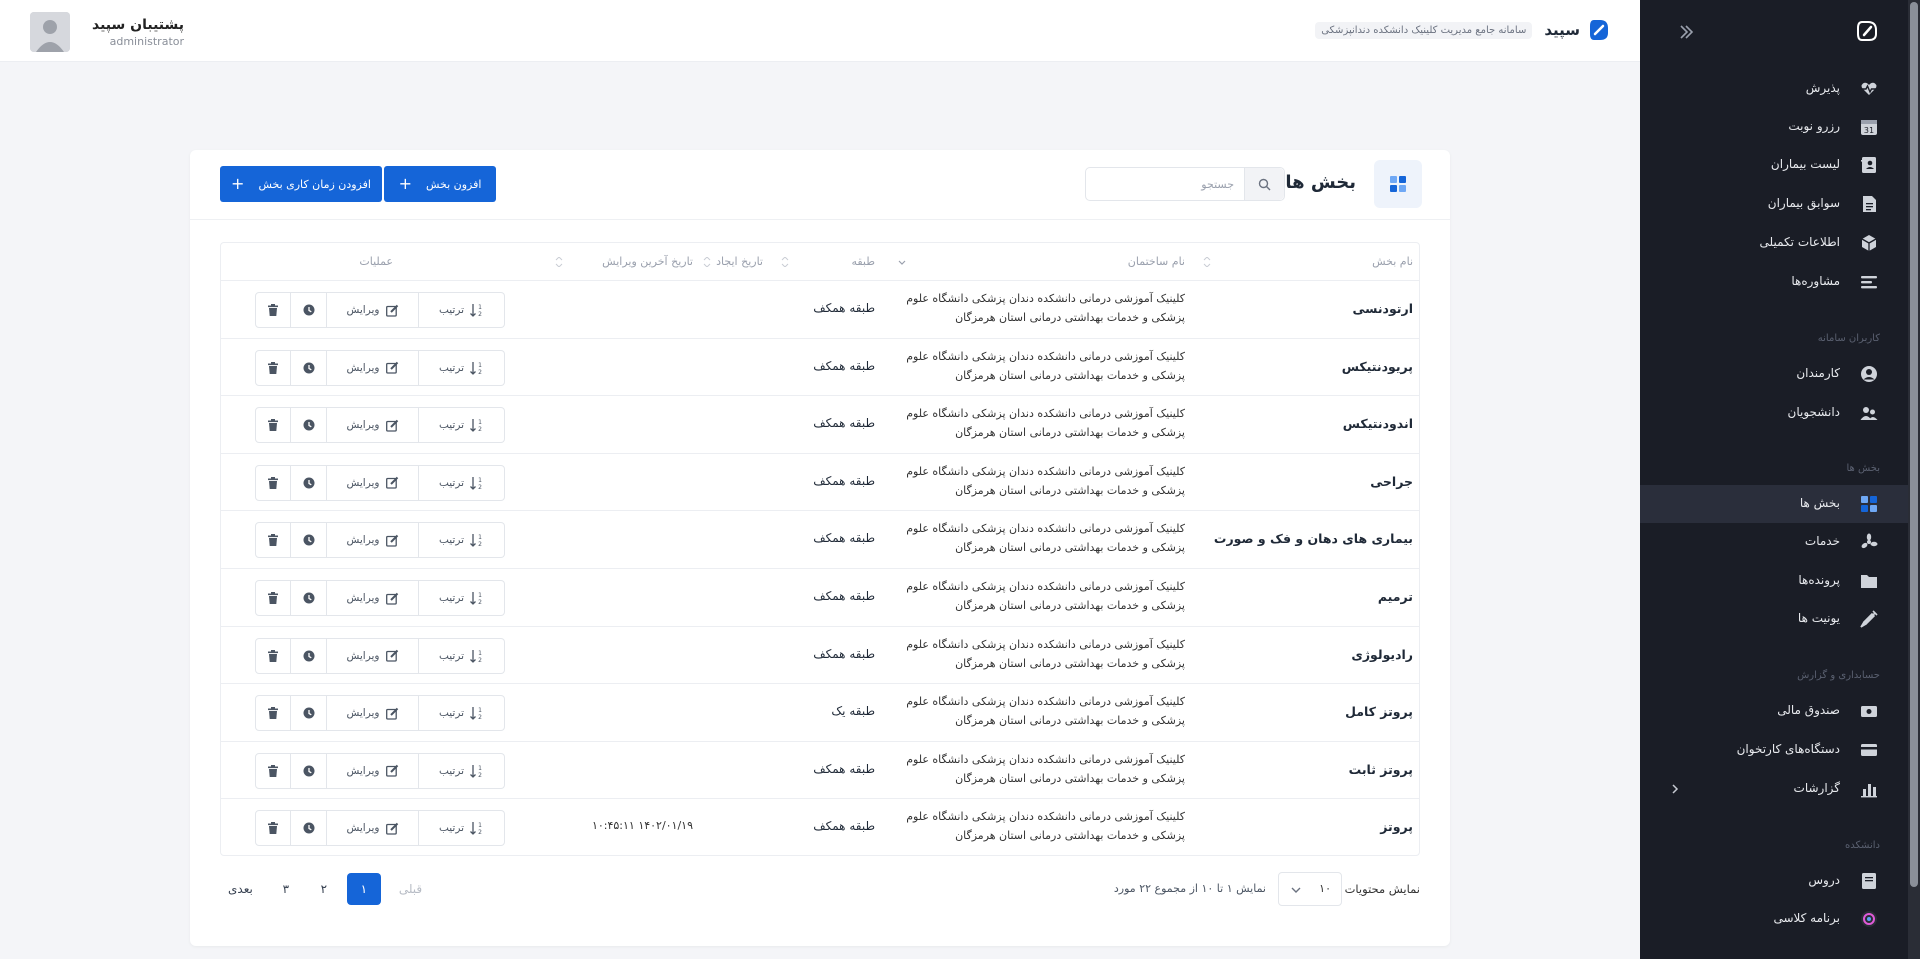 The height and width of the screenshot is (959, 1920). What do you see at coordinates (1780, 282) in the screenshot?
I see `sidebar-item-consultations: مشاوره‌ها` at bounding box center [1780, 282].